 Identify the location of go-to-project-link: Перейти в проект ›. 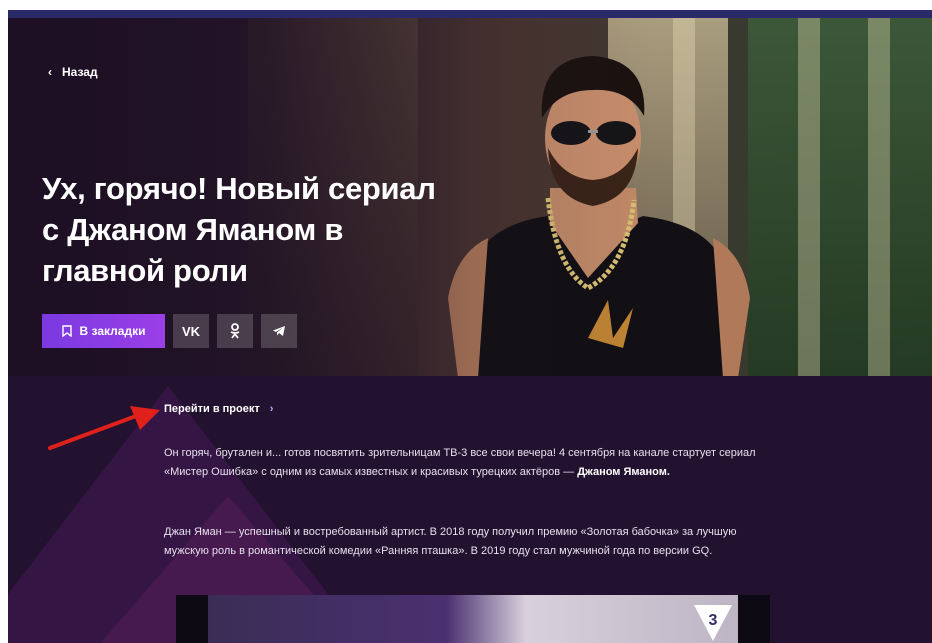
(218, 409).